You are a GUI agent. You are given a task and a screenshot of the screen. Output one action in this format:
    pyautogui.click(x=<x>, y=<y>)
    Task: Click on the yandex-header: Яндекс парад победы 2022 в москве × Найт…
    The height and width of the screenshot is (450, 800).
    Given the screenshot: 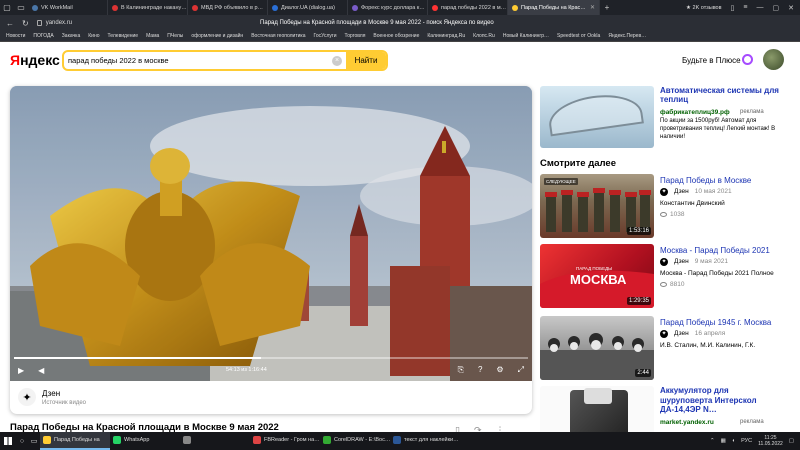 What is the action you would take?
    pyautogui.click(x=400, y=60)
    